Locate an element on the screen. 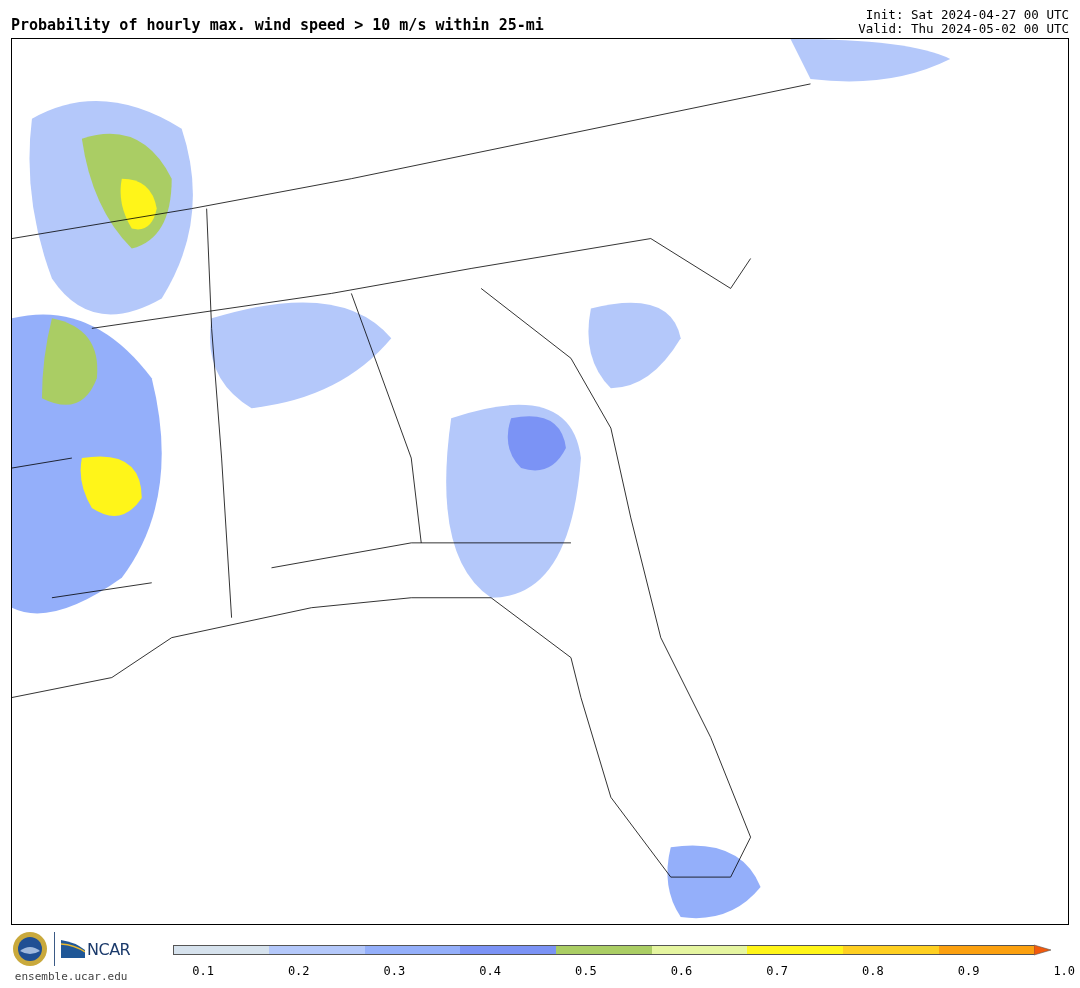  tick-label: 0.8 is located at coordinates (873, 971).